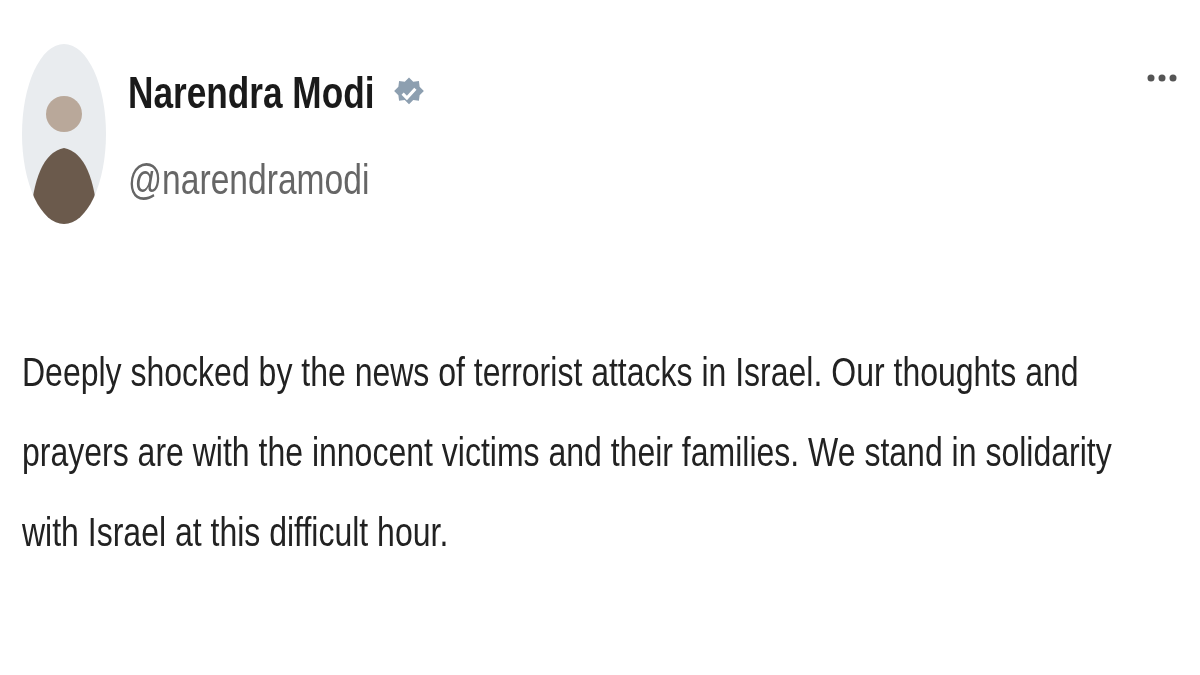  I want to click on more-options-icon, so click(1162, 78).